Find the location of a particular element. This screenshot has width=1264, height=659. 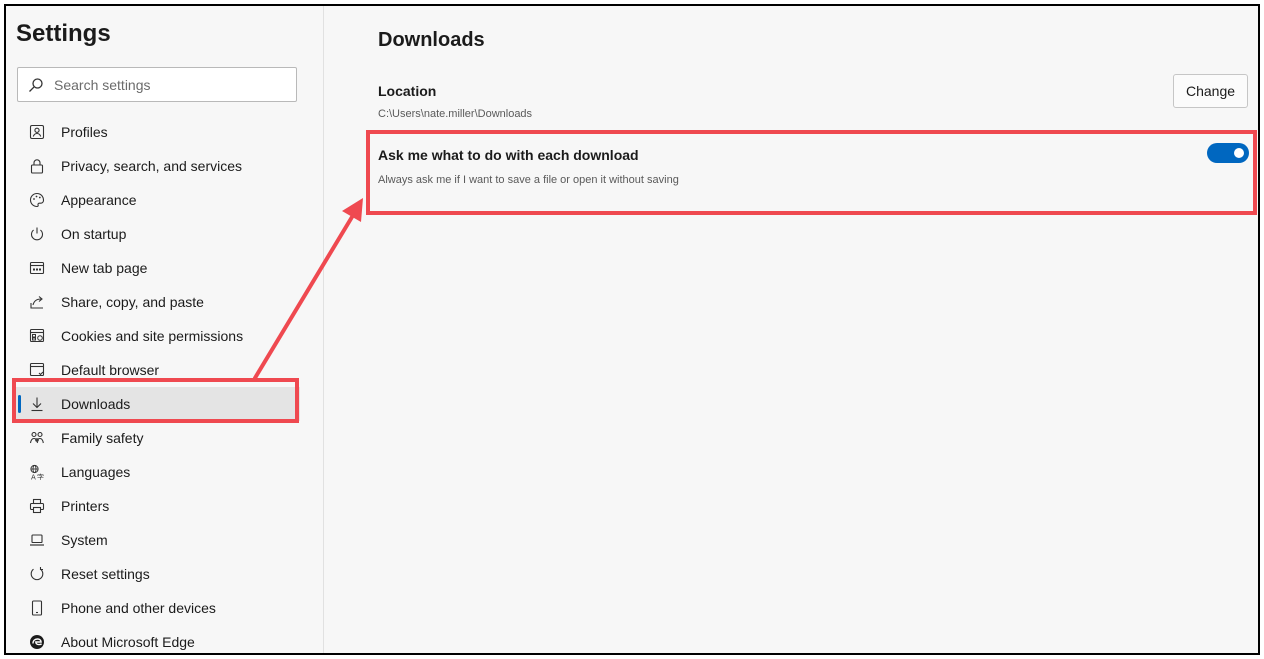

share-icon is located at coordinates (37, 302).